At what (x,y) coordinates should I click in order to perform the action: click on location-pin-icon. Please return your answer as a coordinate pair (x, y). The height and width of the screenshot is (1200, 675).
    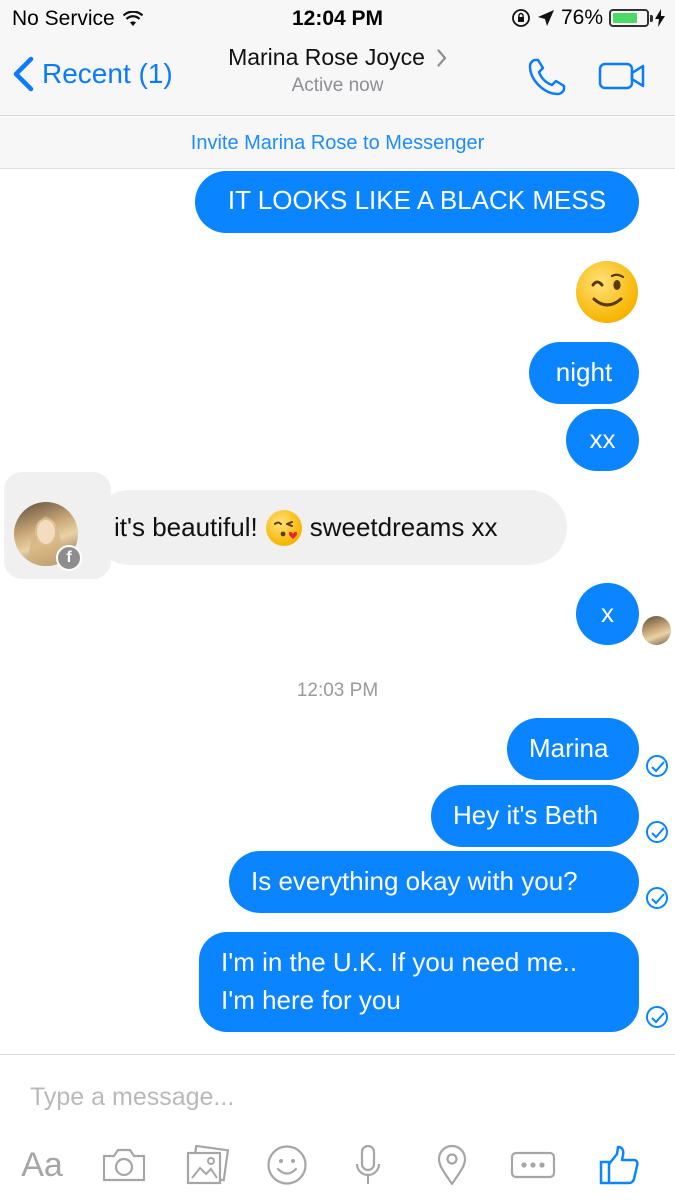
    Looking at the image, I should click on (452, 1165).